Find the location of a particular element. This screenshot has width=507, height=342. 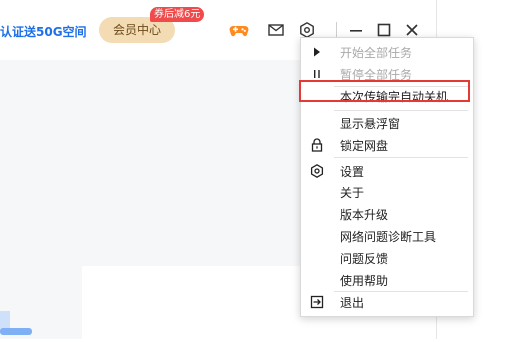

menu-item-start-all: 开始全部任务 is located at coordinates (387, 52).